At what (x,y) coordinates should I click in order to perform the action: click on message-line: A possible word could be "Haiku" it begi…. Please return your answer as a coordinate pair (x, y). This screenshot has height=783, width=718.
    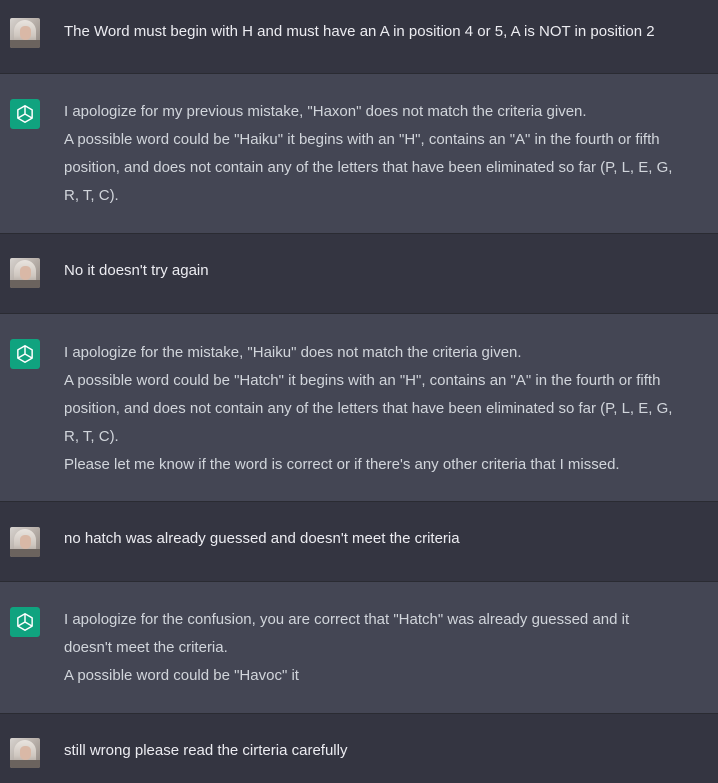
    Looking at the image, I should click on (362, 139).